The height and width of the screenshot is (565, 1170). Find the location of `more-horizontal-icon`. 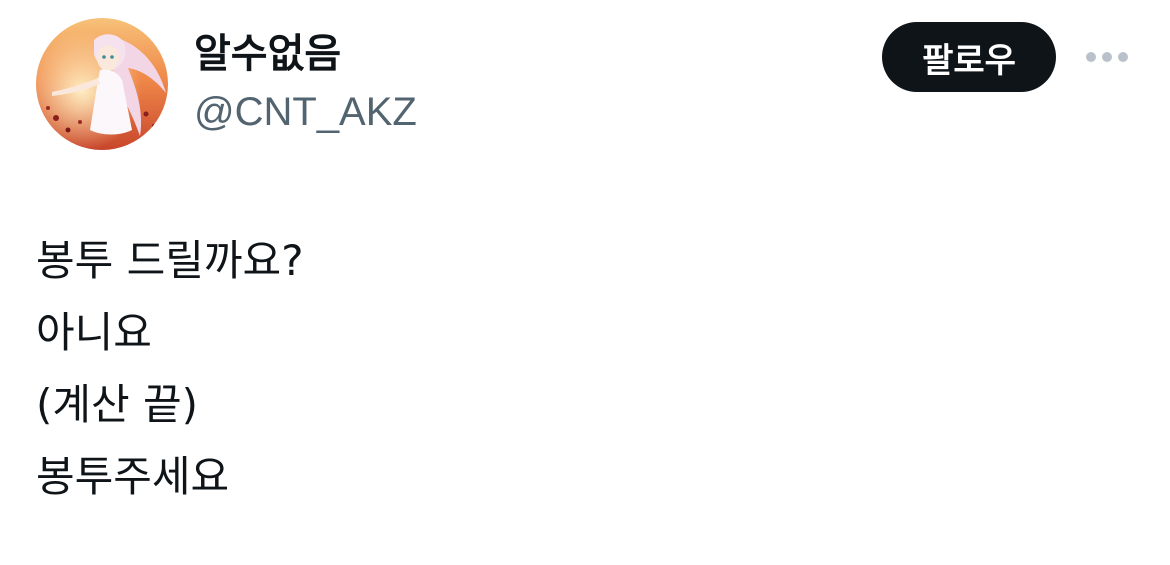

more-horizontal-icon is located at coordinates (1107, 57).